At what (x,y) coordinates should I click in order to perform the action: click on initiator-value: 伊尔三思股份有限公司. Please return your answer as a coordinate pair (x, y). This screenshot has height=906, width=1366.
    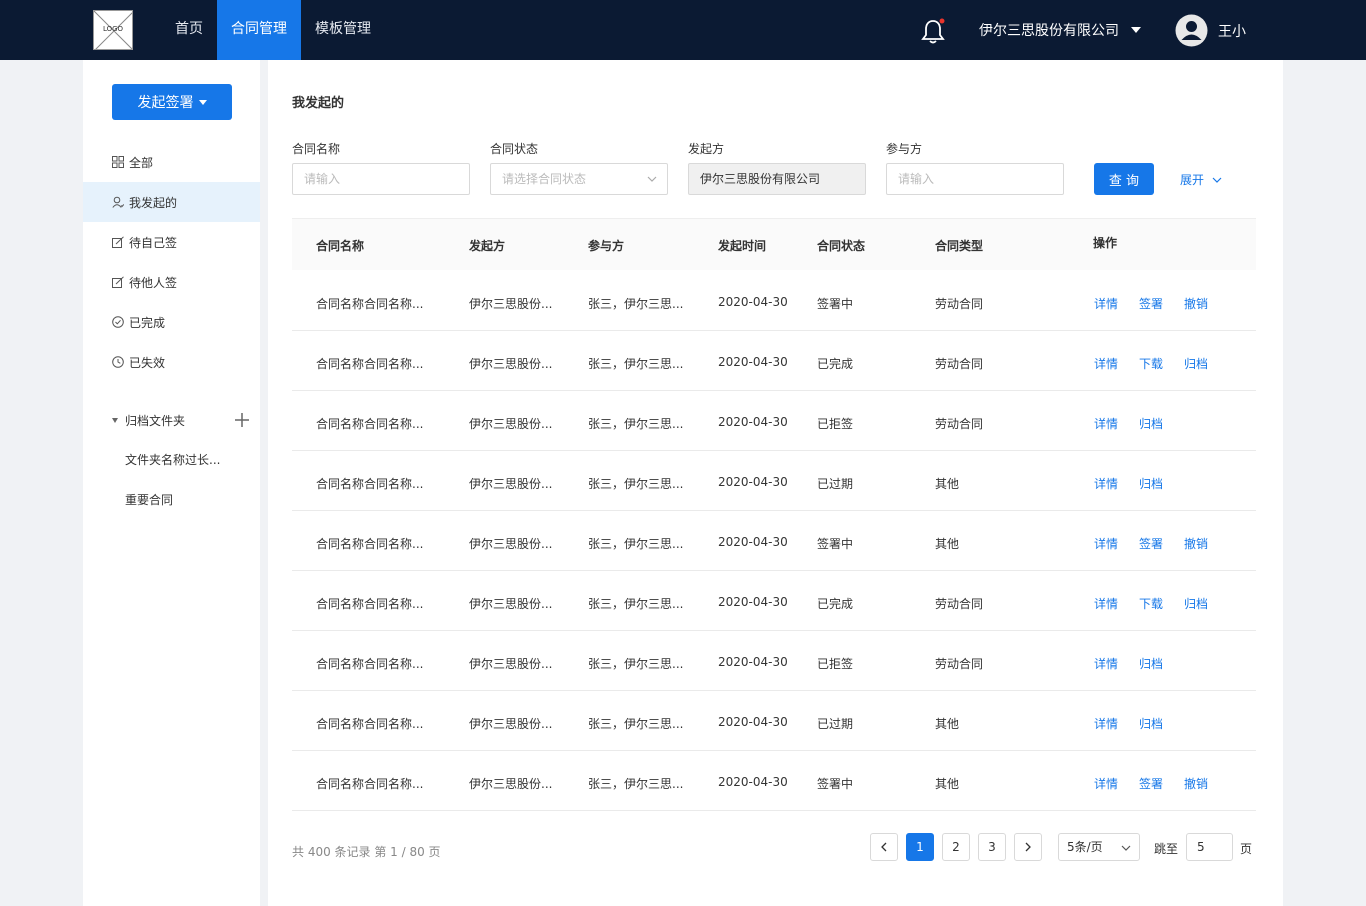
    Looking at the image, I should click on (760, 179).